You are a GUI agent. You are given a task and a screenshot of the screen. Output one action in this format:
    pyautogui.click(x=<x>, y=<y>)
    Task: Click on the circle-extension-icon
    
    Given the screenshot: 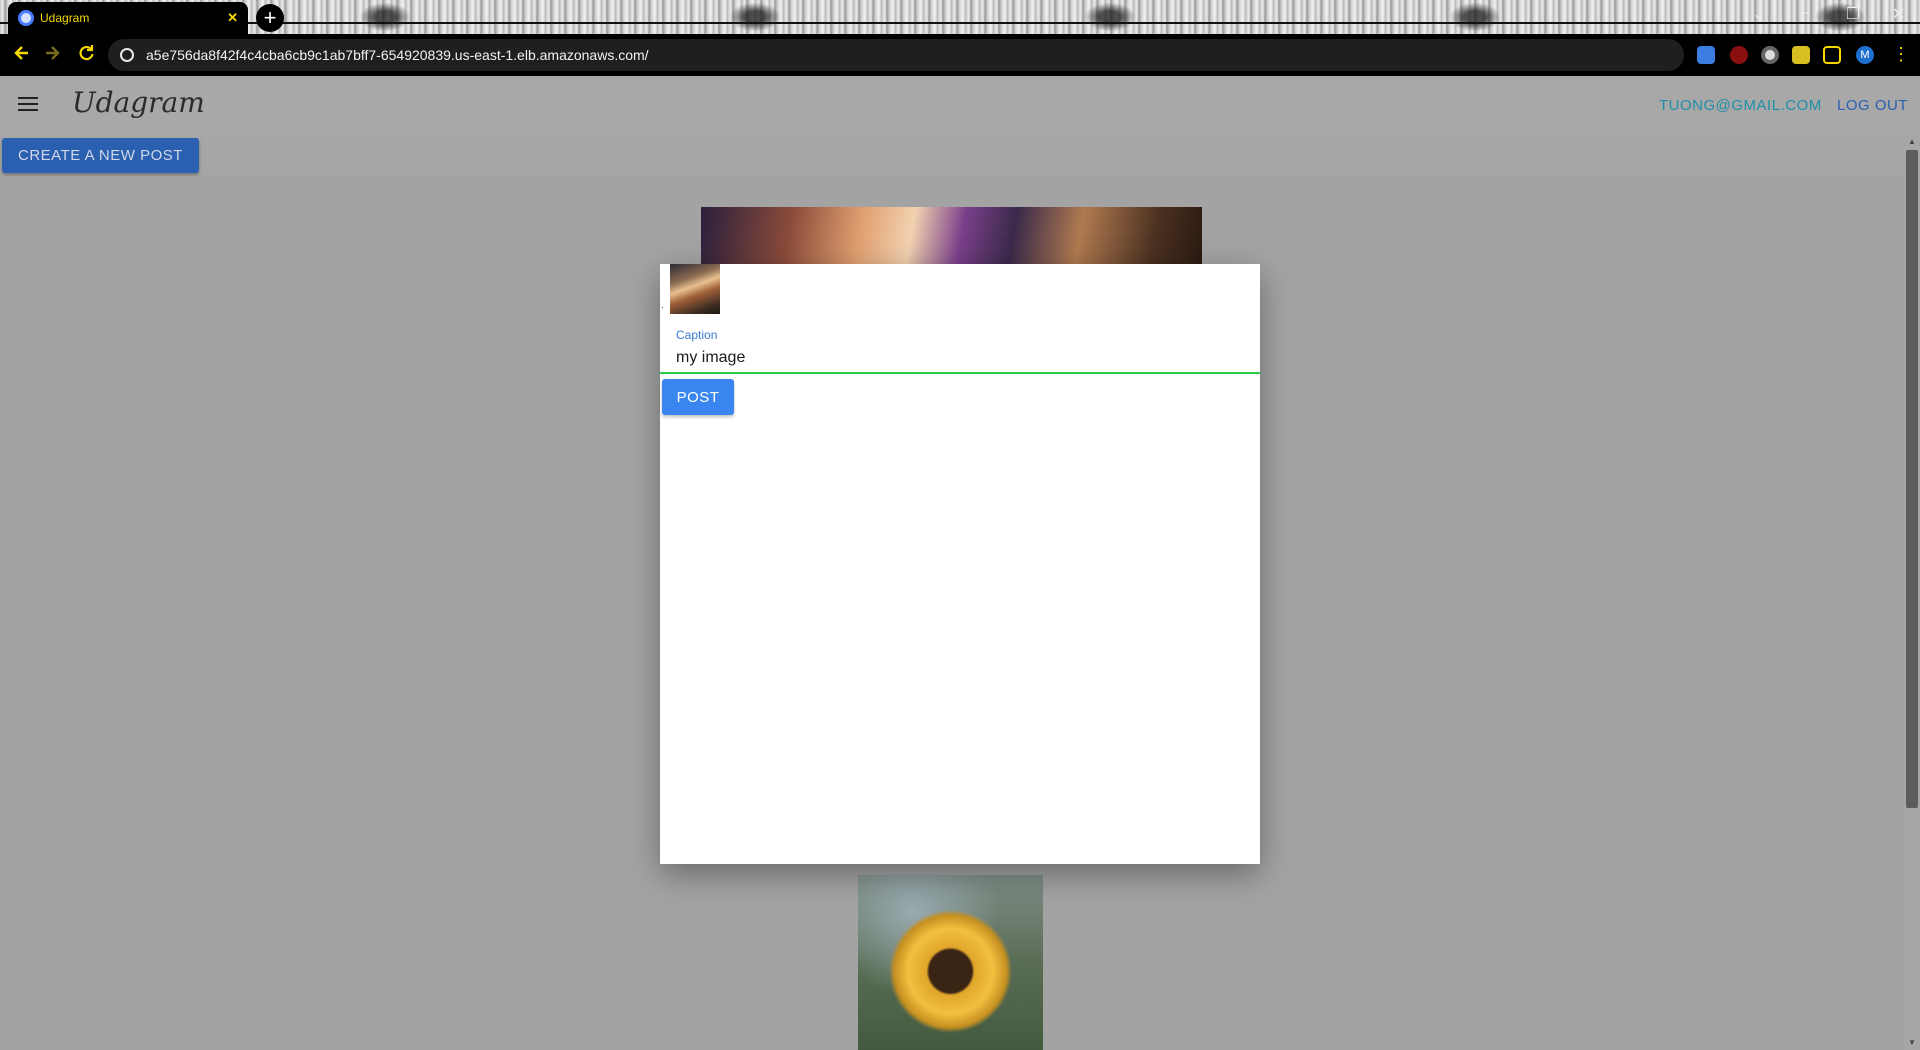 What is the action you would take?
    pyautogui.click(x=1770, y=55)
    